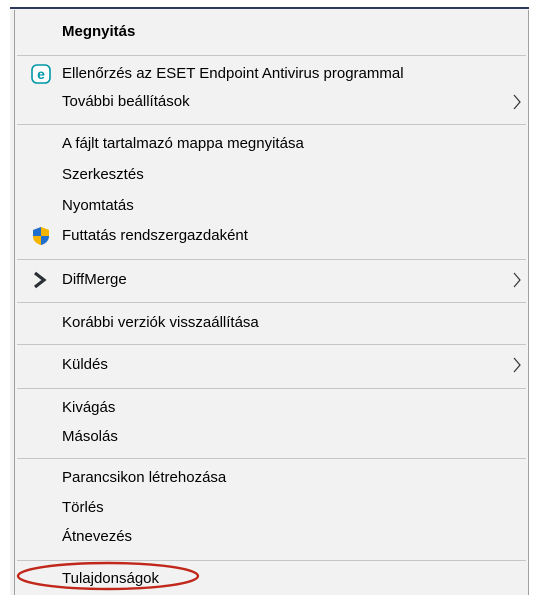 The image size is (533, 595). I want to click on menu-item-send-to: Küldés, so click(271, 364).